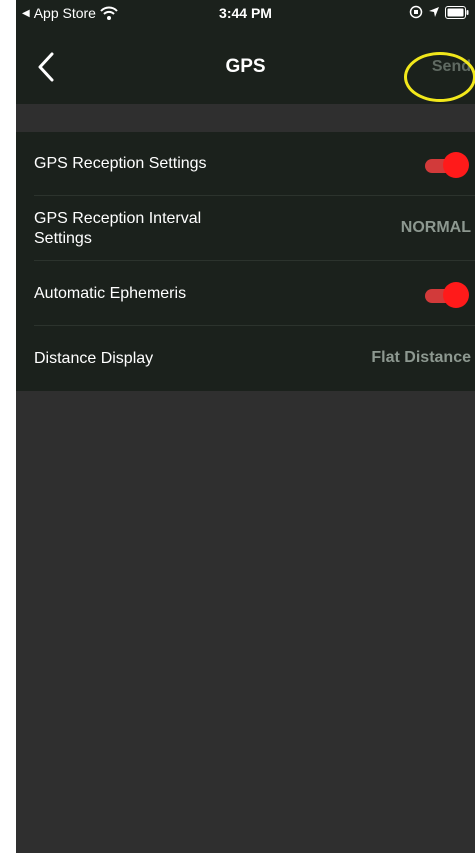 The height and width of the screenshot is (853, 475). What do you see at coordinates (421, 357) in the screenshot?
I see `setting-value: Flat Distance` at bounding box center [421, 357].